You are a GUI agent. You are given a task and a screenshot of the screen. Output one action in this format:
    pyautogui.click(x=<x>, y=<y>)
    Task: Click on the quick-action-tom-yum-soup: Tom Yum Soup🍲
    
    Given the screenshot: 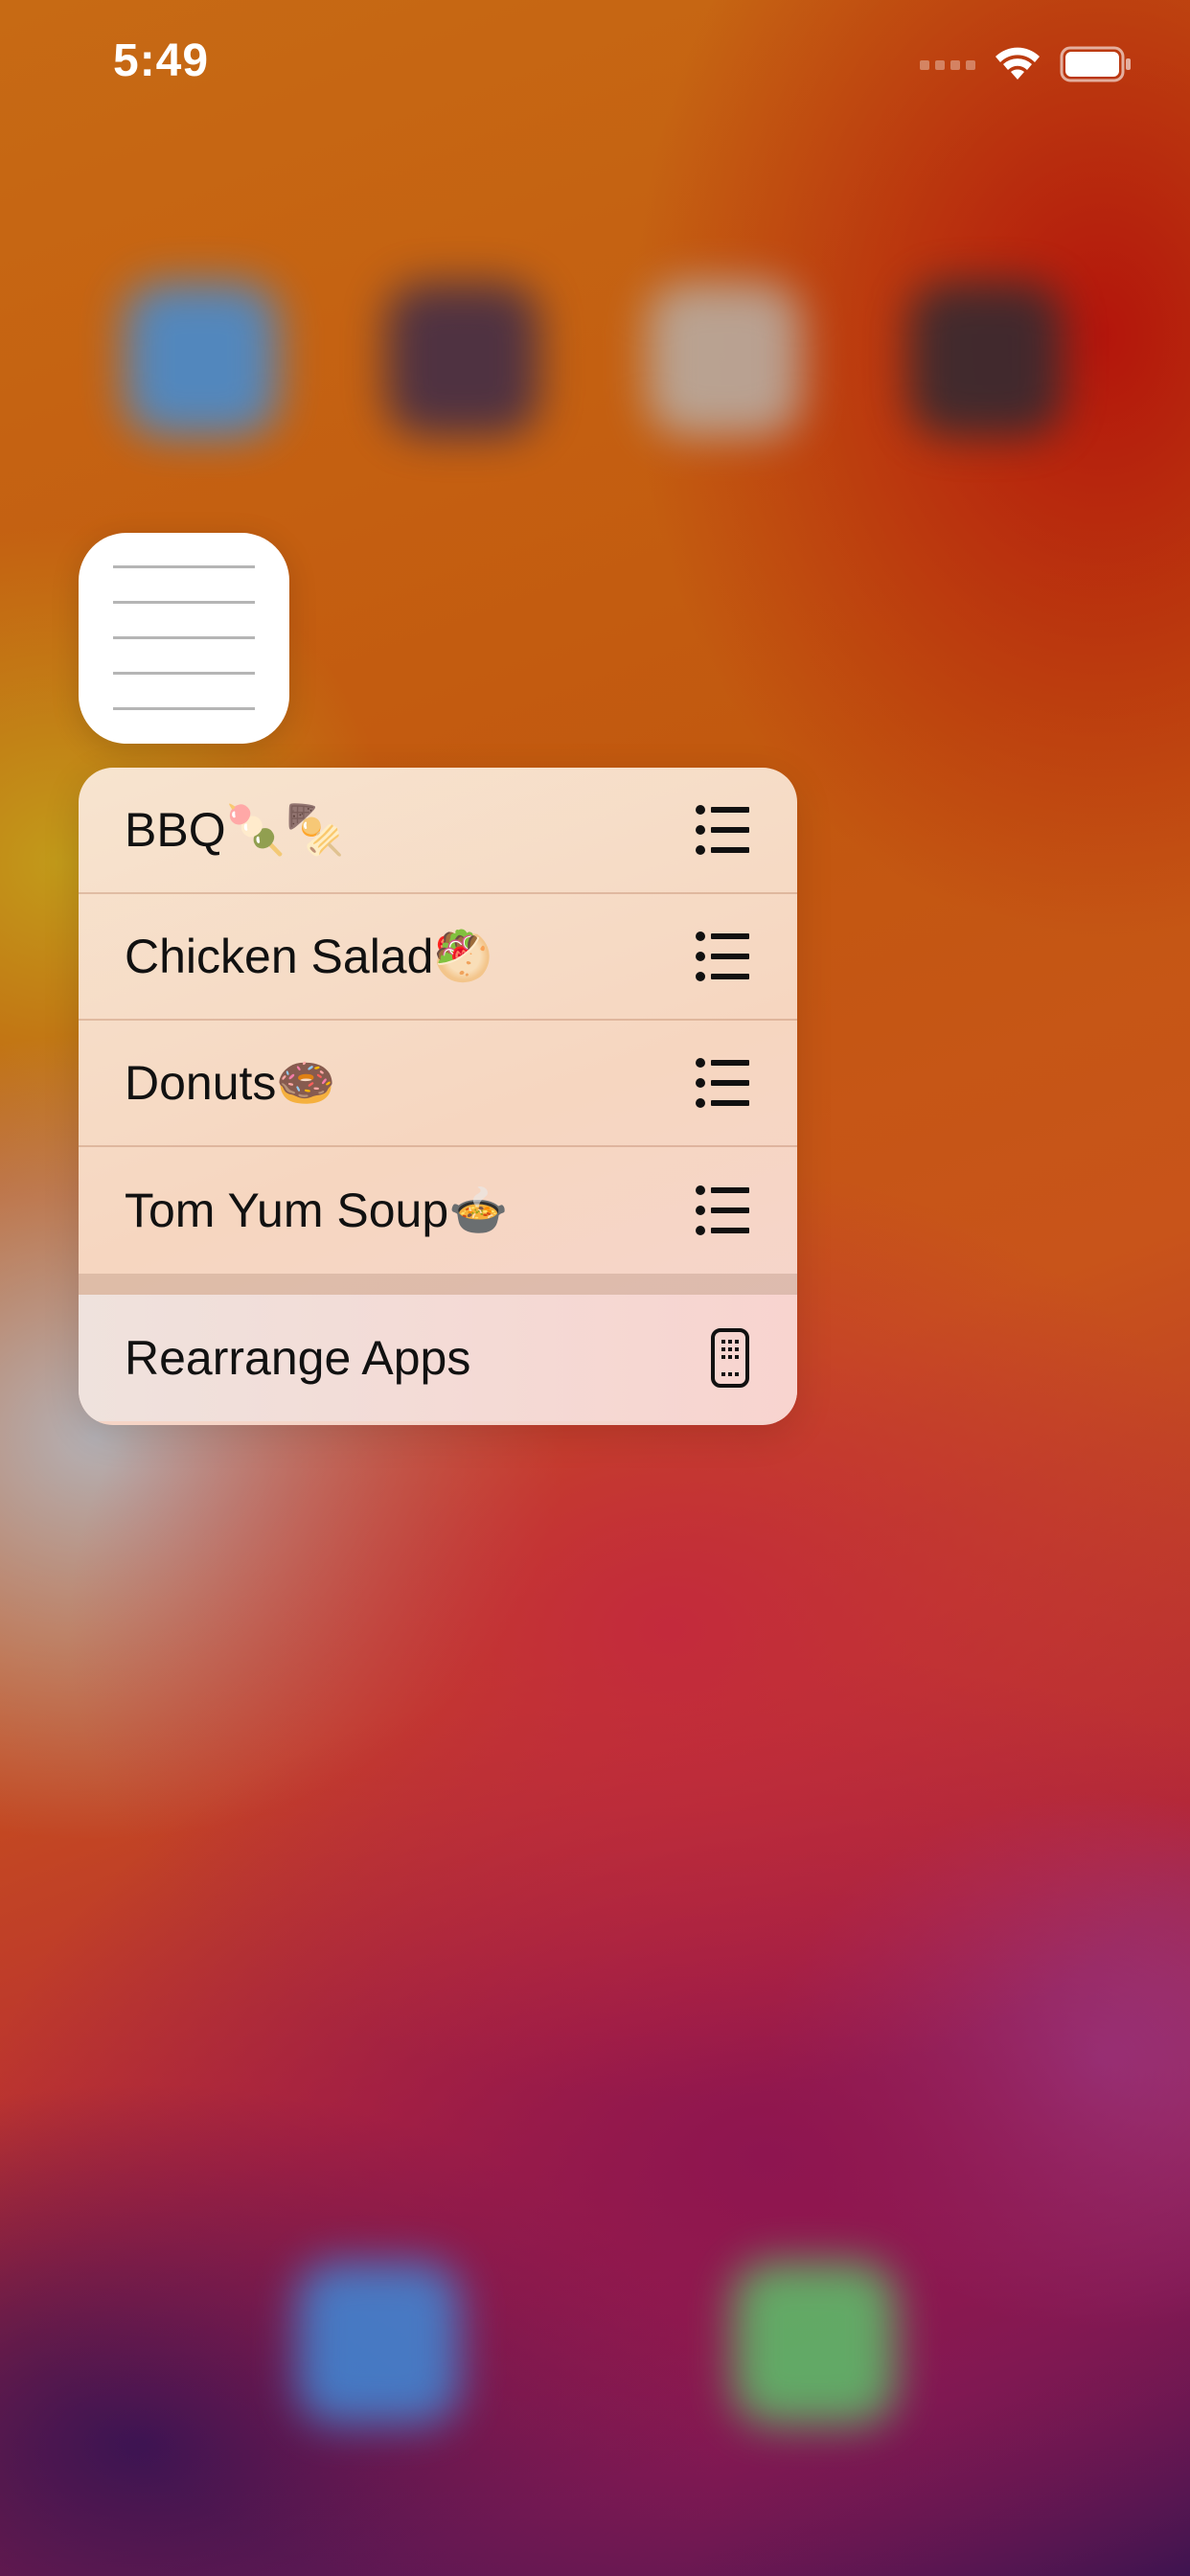 What is the action you would take?
    pyautogui.click(x=438, y=1210)
    